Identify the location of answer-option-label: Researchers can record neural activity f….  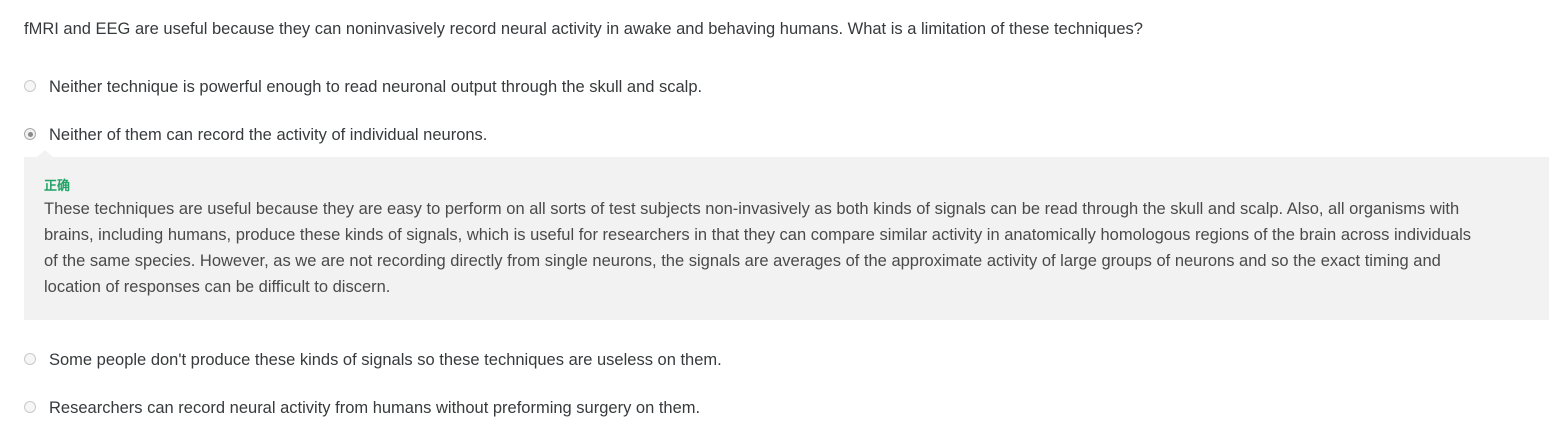
(375, 408).